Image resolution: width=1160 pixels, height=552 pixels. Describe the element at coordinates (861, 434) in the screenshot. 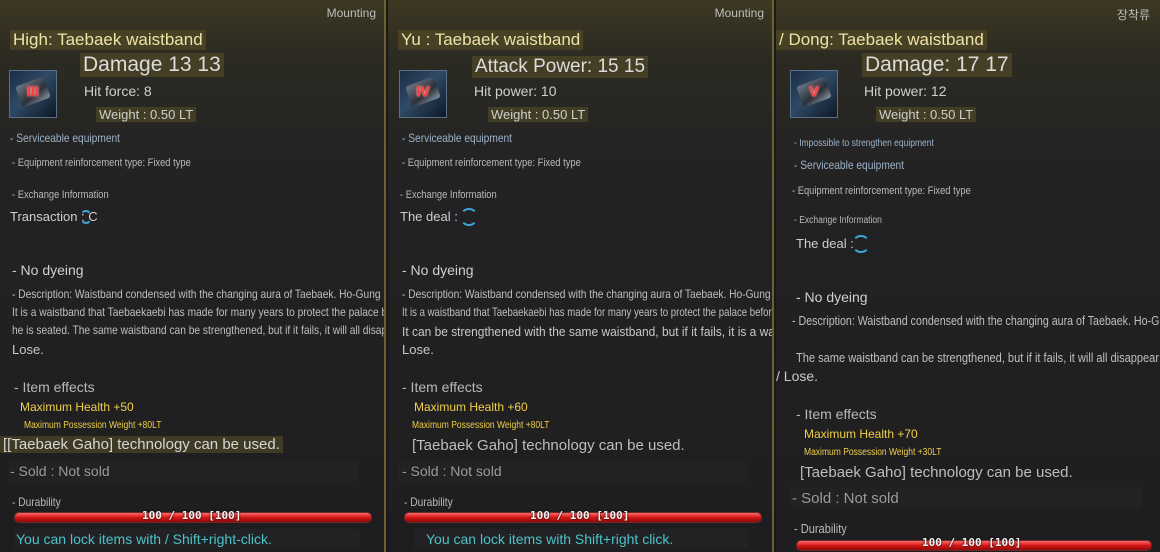

I see `effect-health: Maximum Health +70` at that location.